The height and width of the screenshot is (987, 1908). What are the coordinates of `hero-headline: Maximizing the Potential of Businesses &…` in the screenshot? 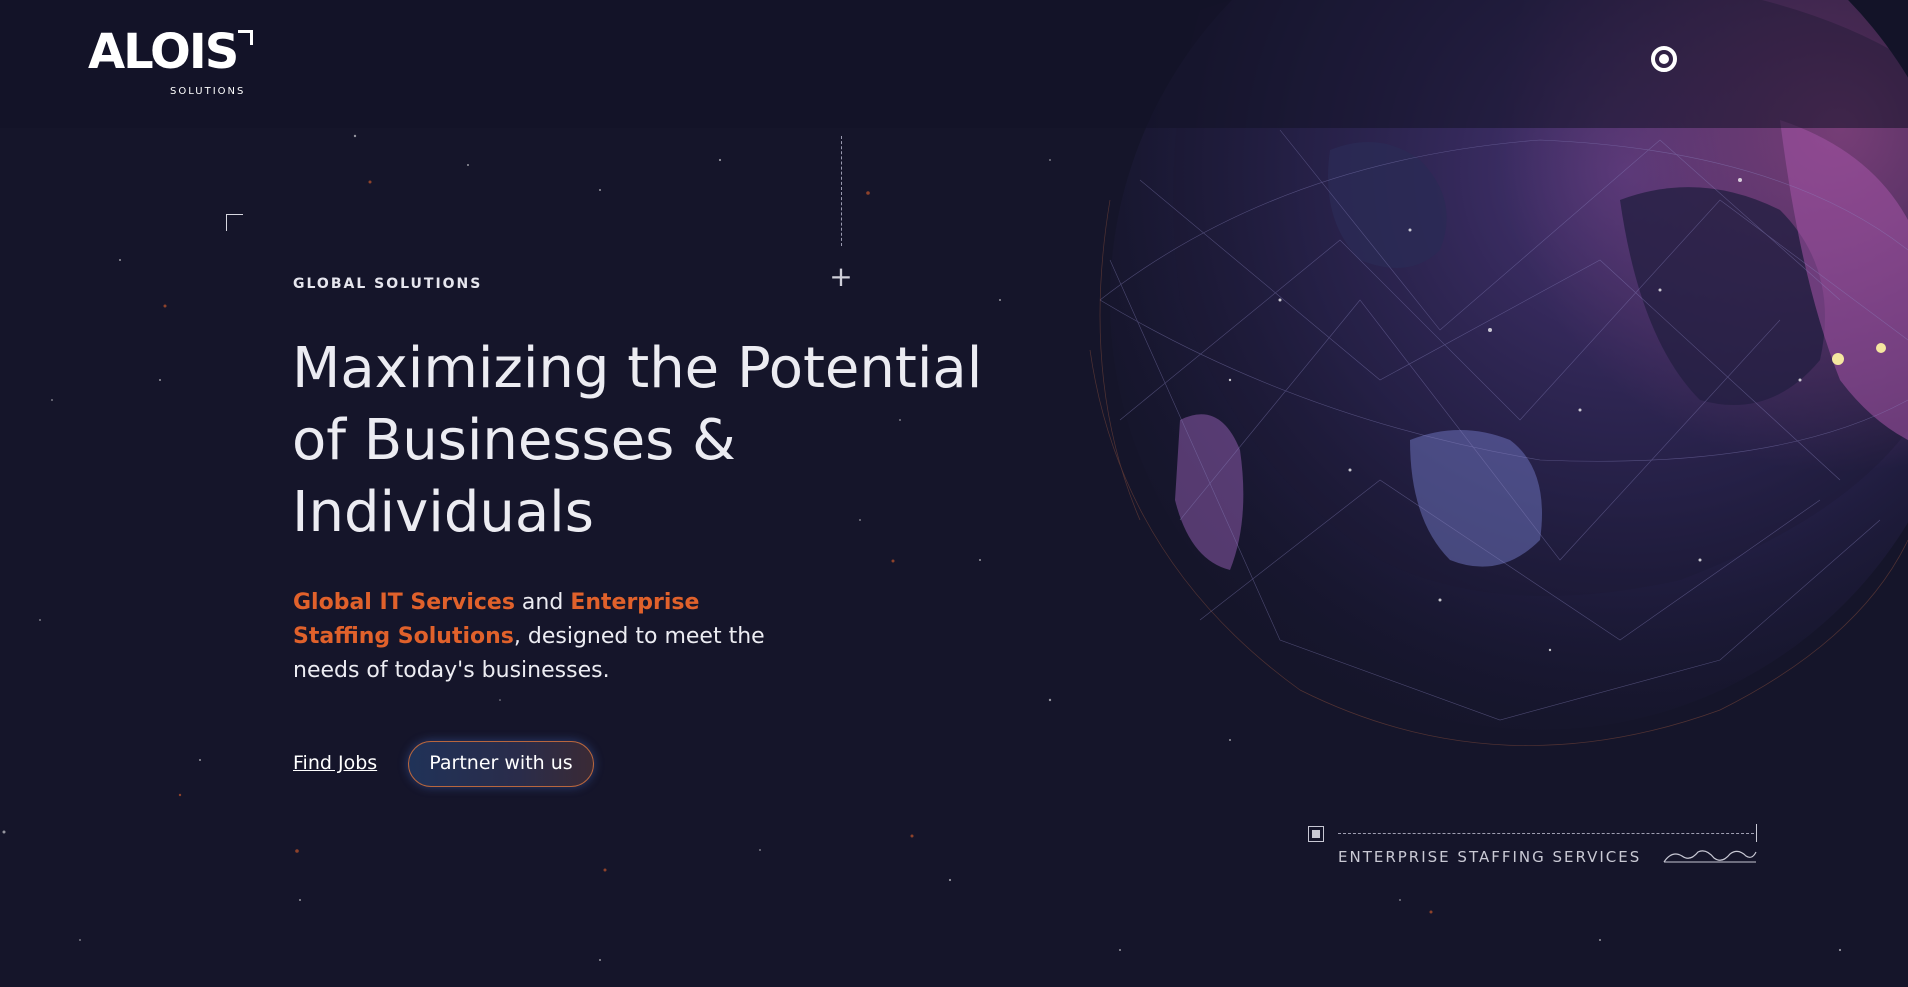 It's located at (652, 441).